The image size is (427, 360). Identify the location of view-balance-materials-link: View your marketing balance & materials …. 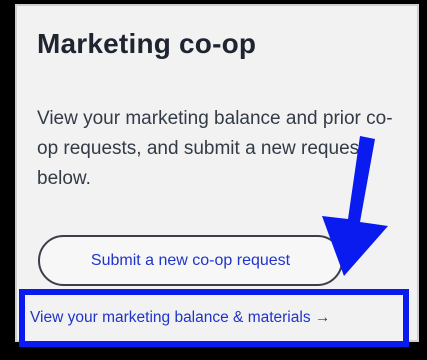
(180, 318).